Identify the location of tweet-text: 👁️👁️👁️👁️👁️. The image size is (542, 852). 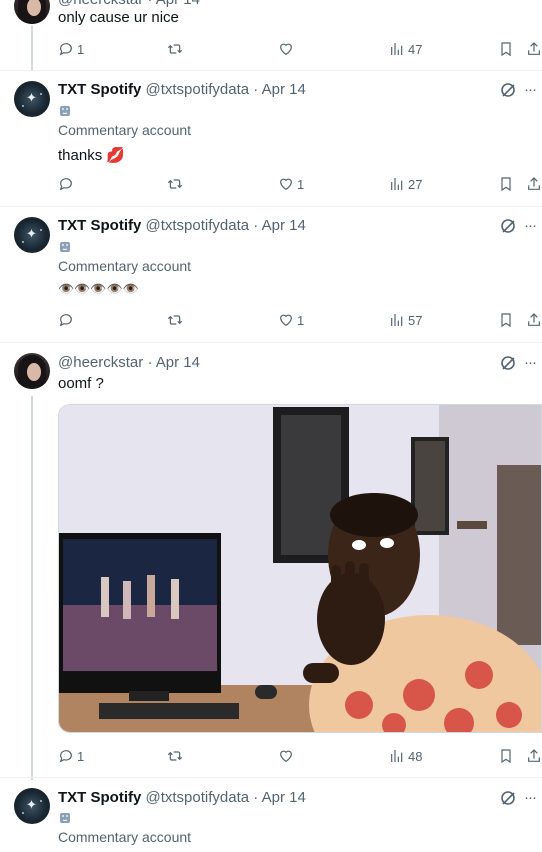
(98, 288).